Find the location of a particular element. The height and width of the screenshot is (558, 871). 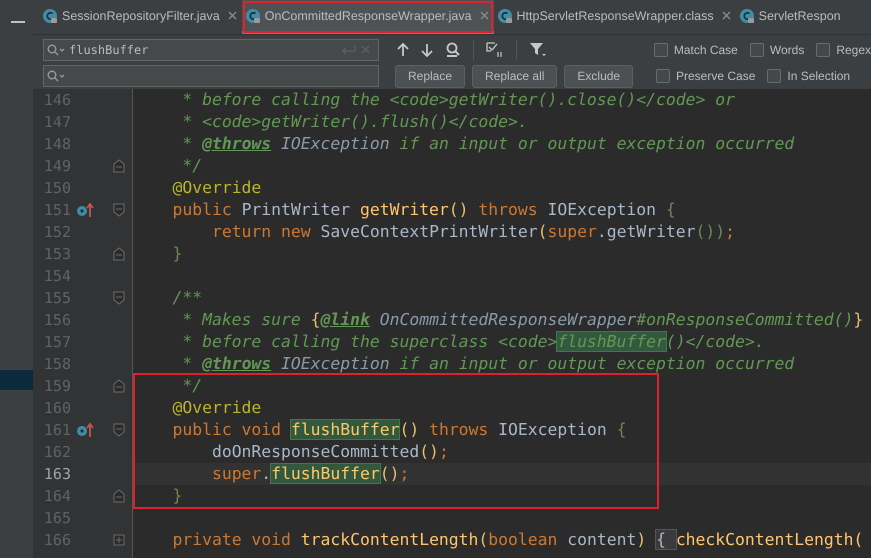

code-token: #onResponseCommitted() is located at coordinates (745, 319).